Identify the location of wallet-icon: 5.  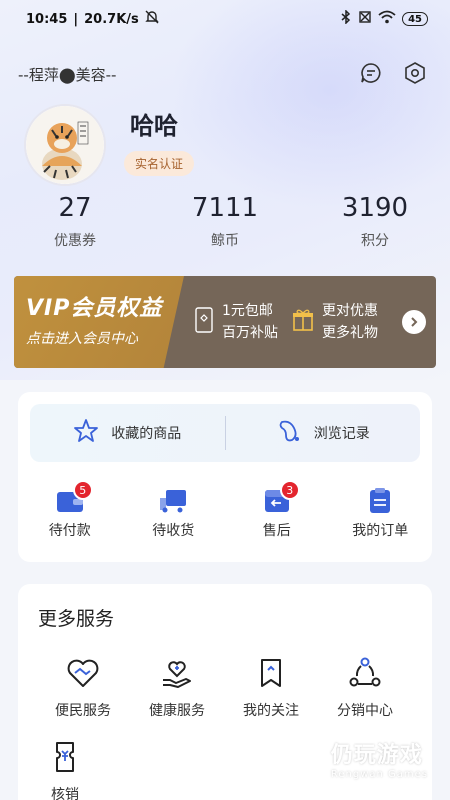
(74, 497).